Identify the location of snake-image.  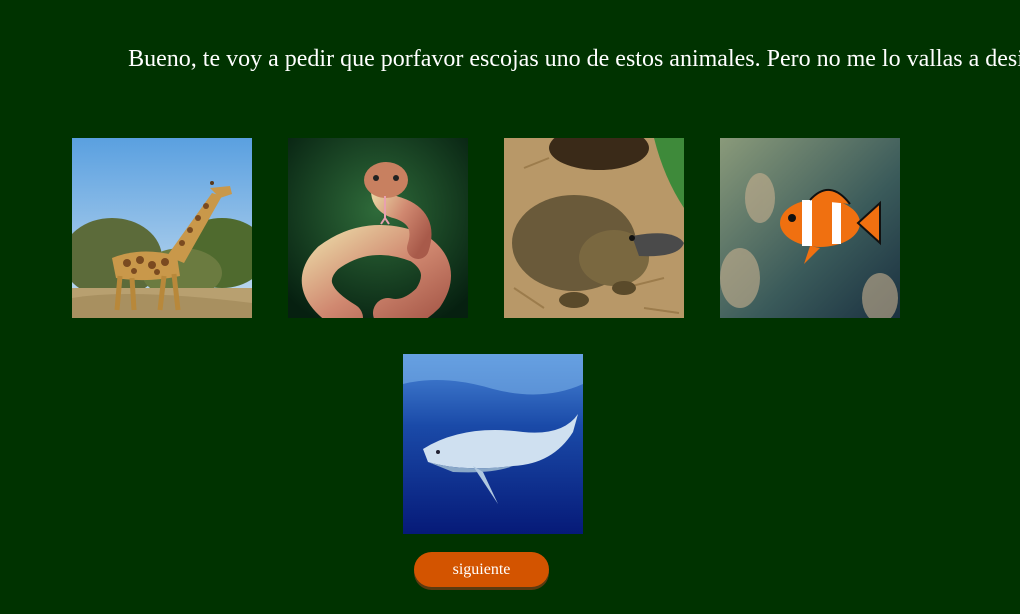
(378, 228).